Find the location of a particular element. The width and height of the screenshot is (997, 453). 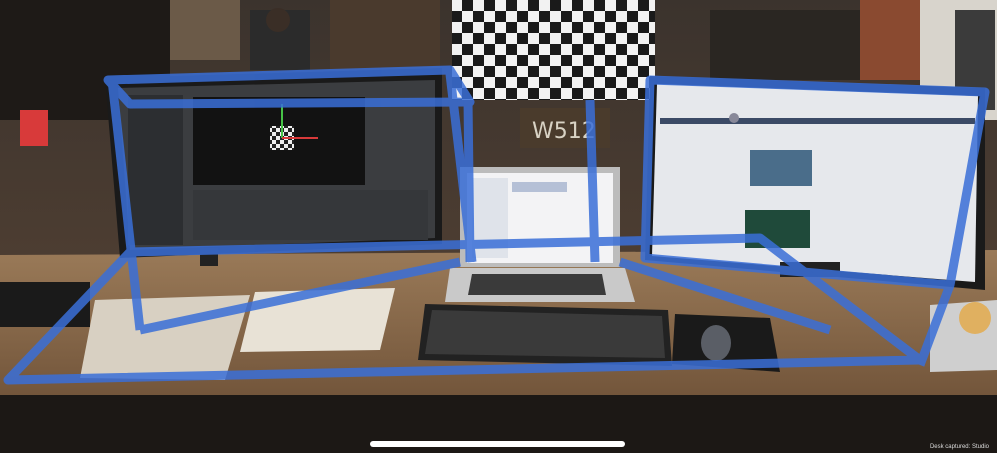

laptop-screen-header is located at coordinates (539, 187).